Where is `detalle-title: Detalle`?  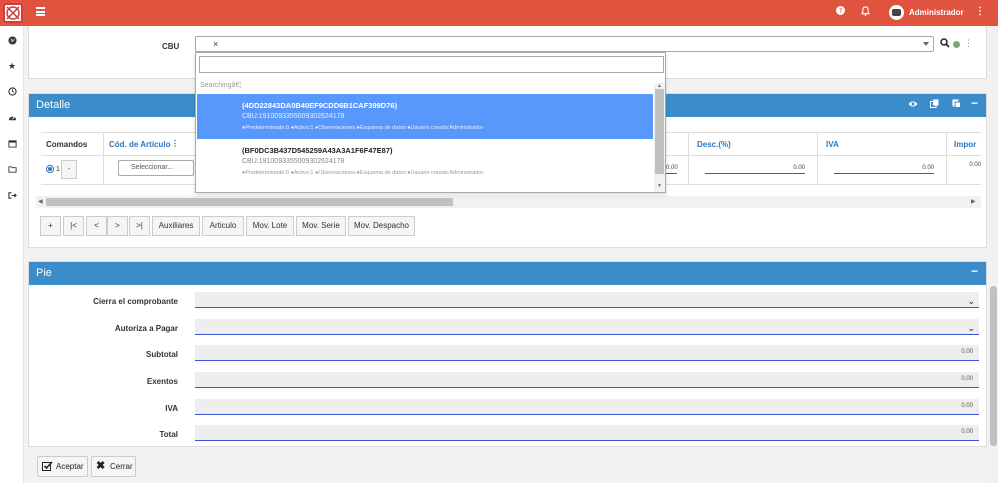 detalle-title: Detalle is located at coordinates (53, 105).